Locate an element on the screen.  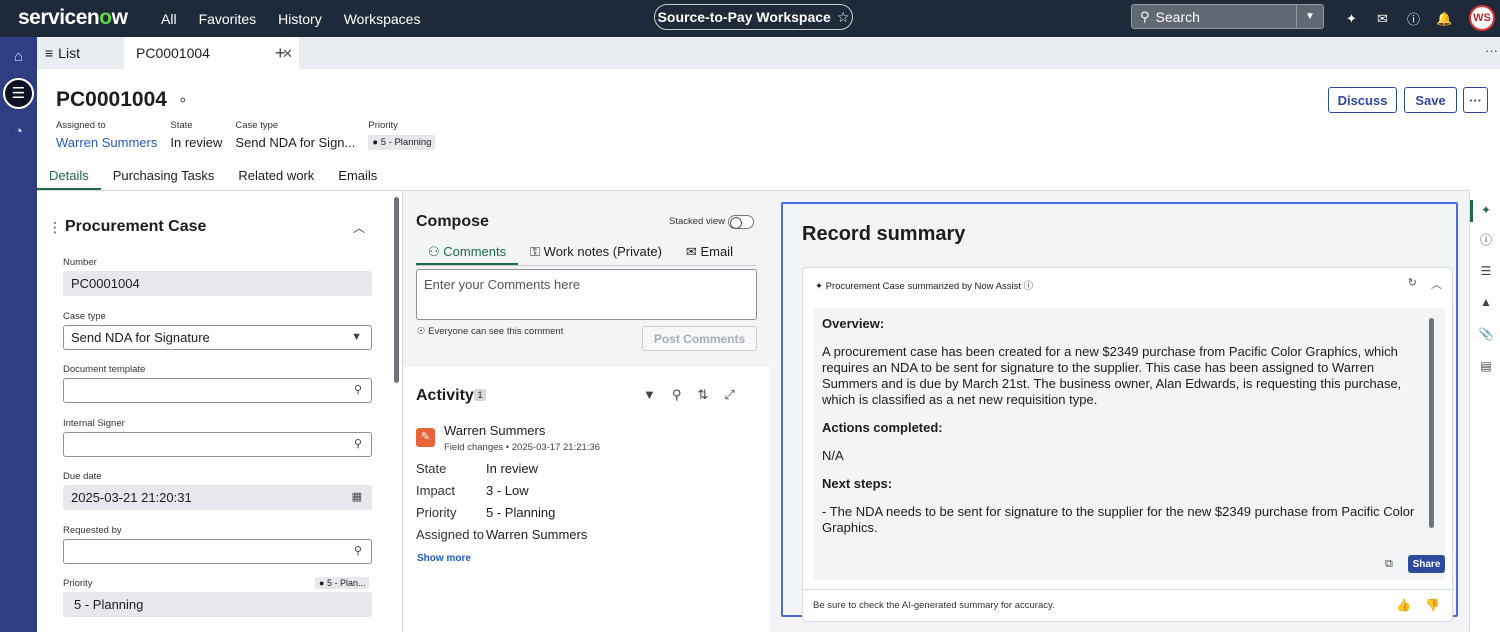
refresh-icon: ↻ is located at coordinates (1412, 284).